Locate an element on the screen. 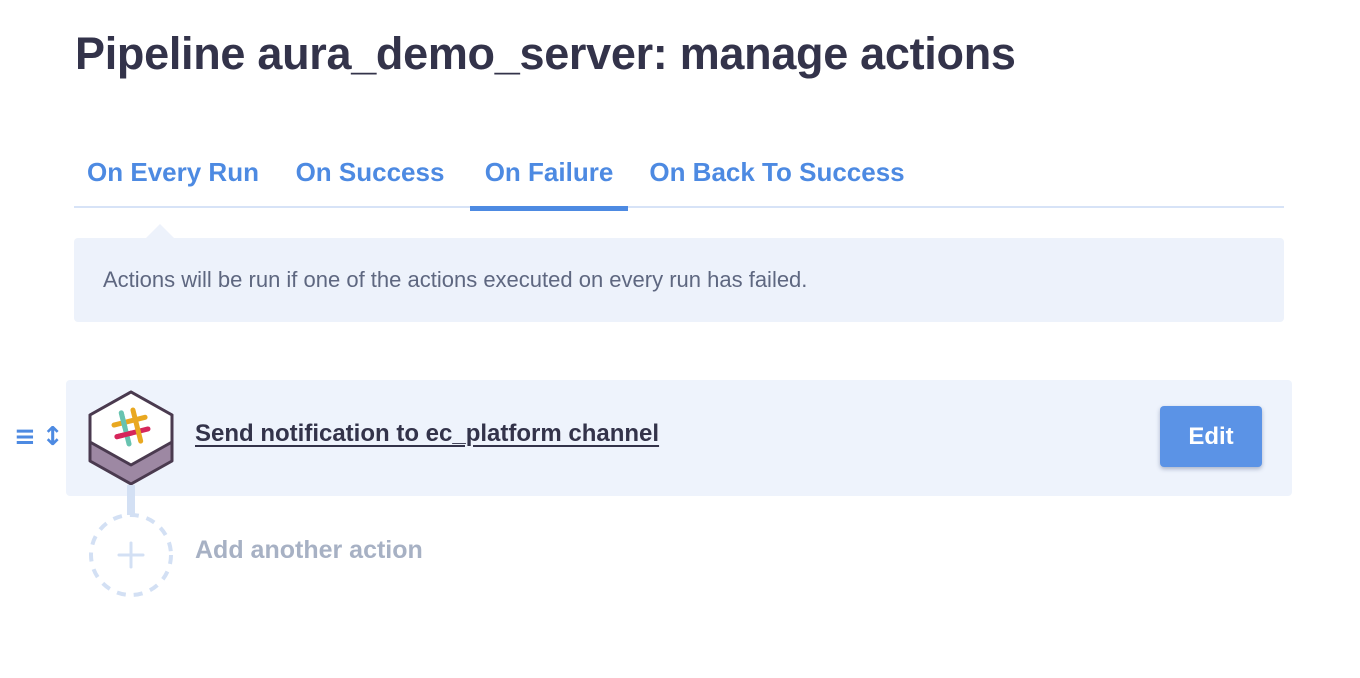 This screenshot has width=1360, height=678. add-another-action-link: Add another action is located at coordinates (309, 550).